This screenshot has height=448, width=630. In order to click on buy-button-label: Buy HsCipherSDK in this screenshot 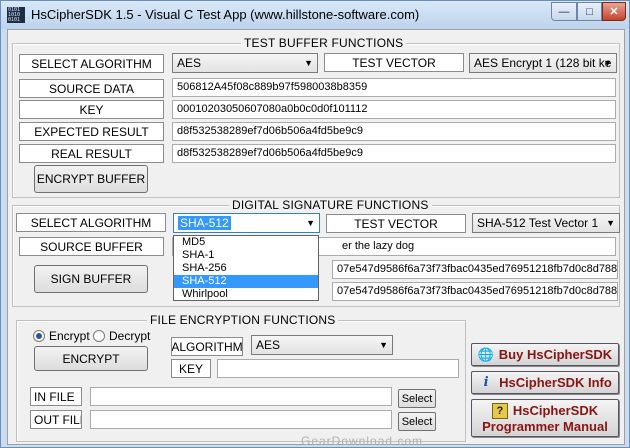, I will do `click(555, 354)`.